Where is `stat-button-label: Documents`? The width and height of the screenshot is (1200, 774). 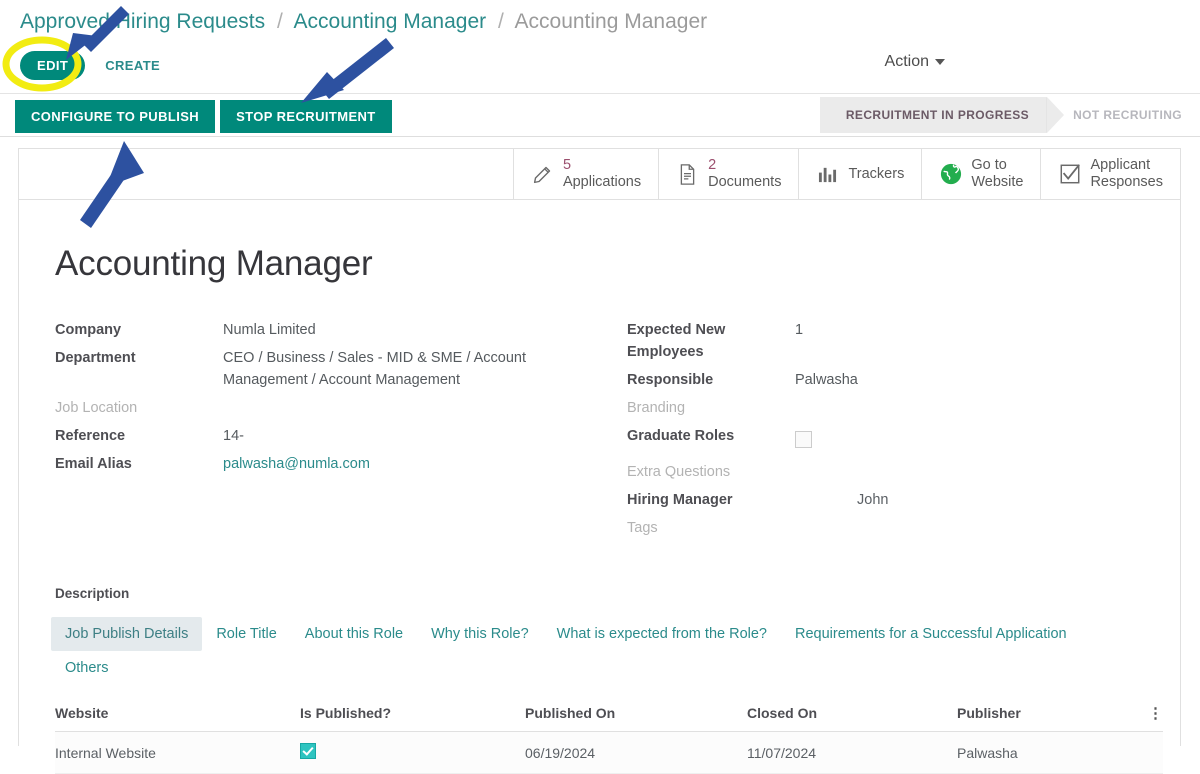 stat-button-label: Documents is located at coordinates (745, 182).